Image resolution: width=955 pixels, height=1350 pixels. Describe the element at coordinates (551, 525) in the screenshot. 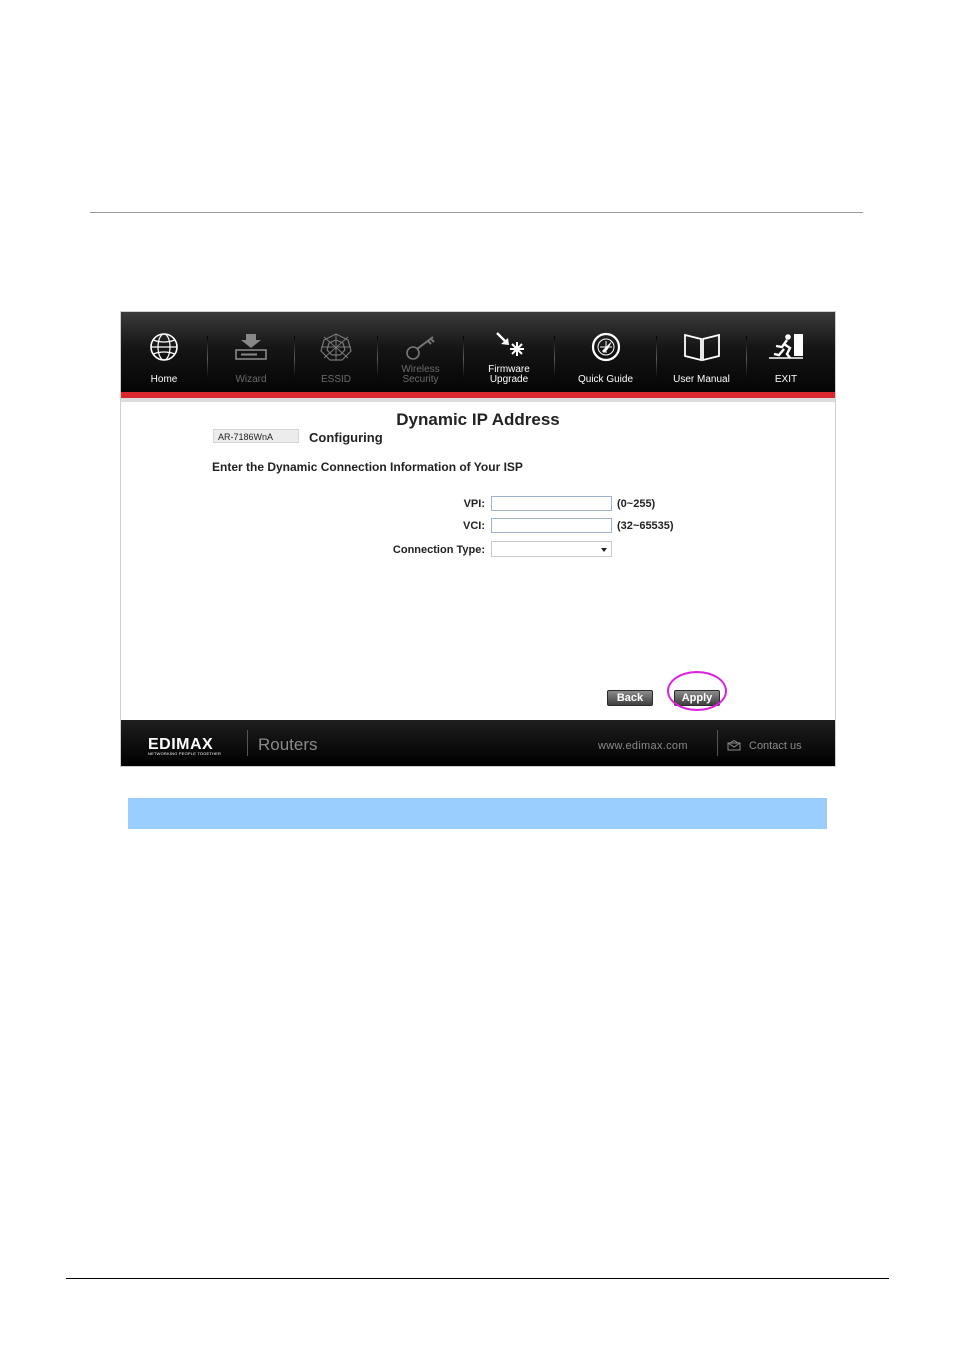

I see `vci-input` at that location.